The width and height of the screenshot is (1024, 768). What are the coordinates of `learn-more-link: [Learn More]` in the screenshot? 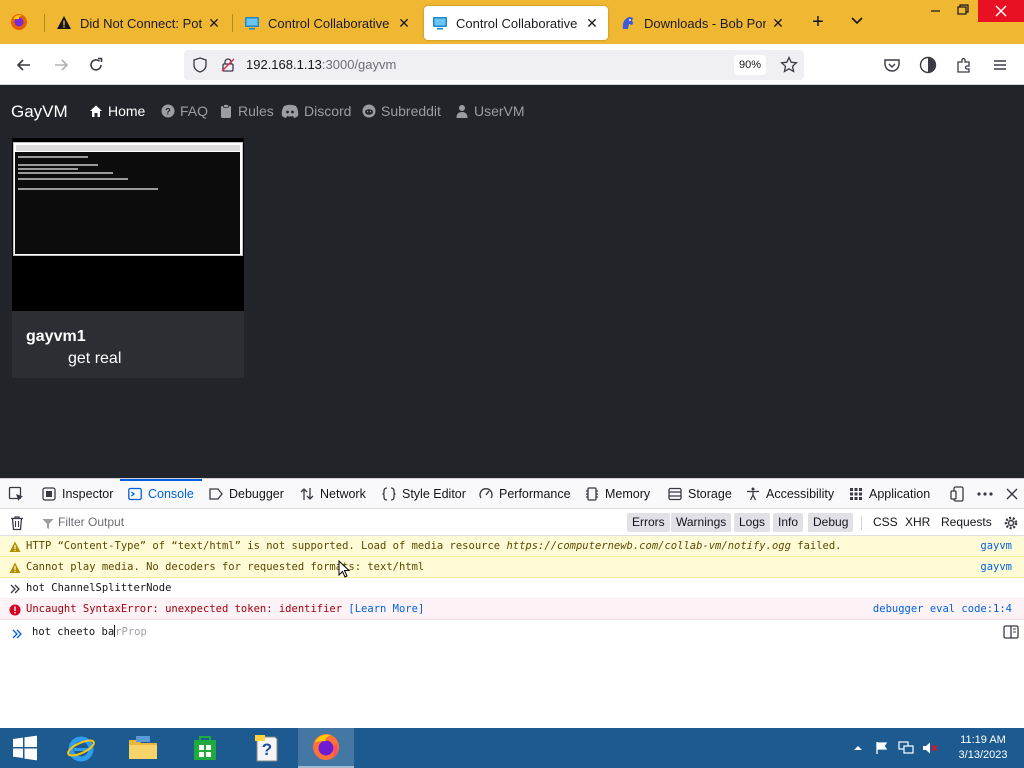 It's located at (386, 609).